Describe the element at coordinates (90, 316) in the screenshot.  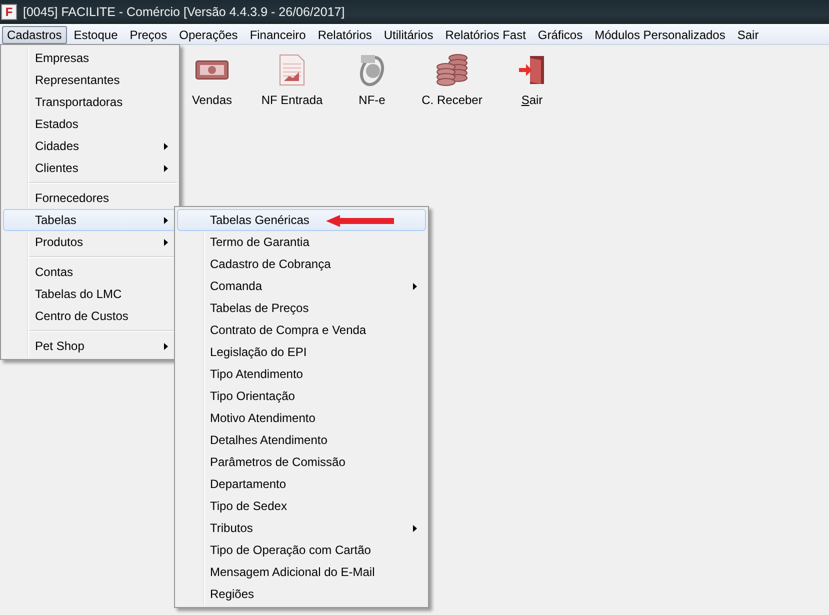
I see `menu-item: Centro de Custos` at that location.